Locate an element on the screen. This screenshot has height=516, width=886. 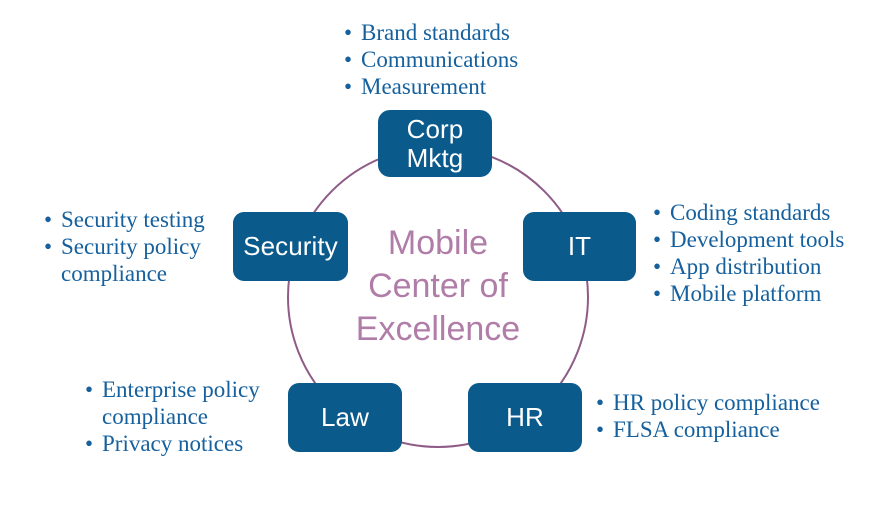
list-item: FLSA compliance is located at coordinates (736, 429).